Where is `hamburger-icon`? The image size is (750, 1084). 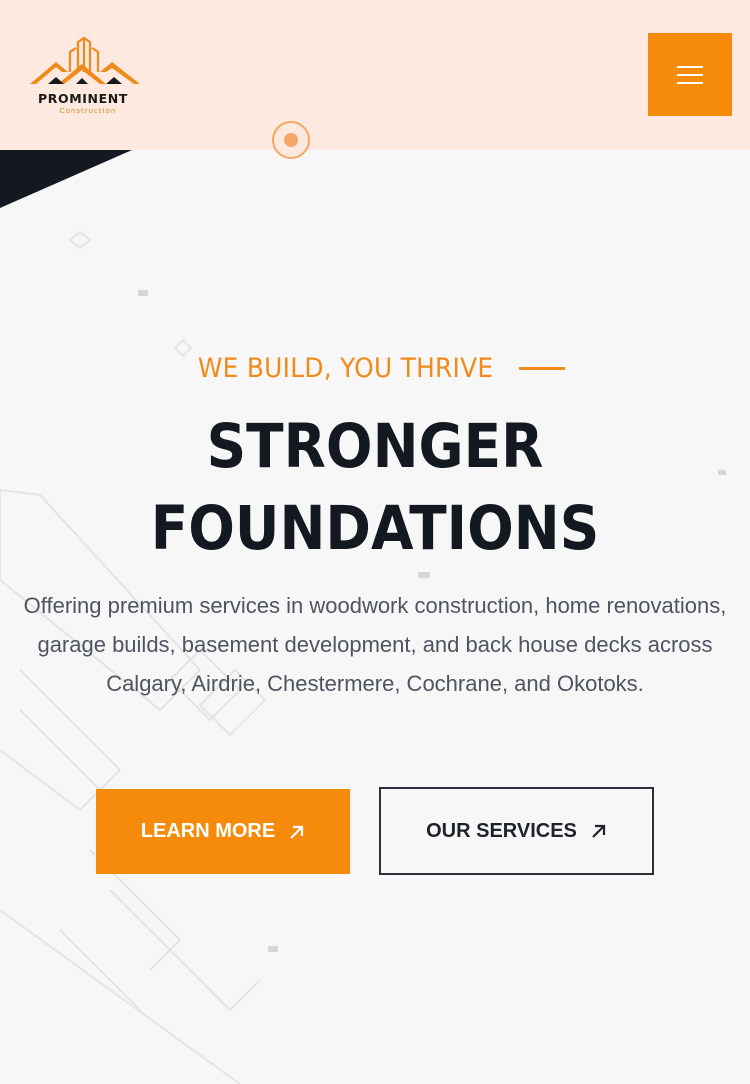 hamburger-icon is located at coordinates (690, 75).